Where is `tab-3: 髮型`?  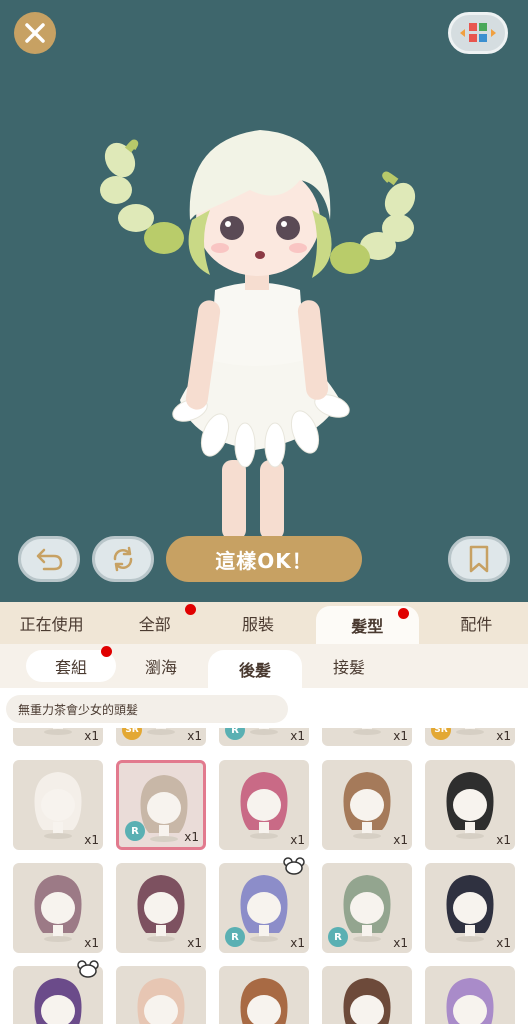 tab-3: 髮型 is located at coordinates (367, 625).